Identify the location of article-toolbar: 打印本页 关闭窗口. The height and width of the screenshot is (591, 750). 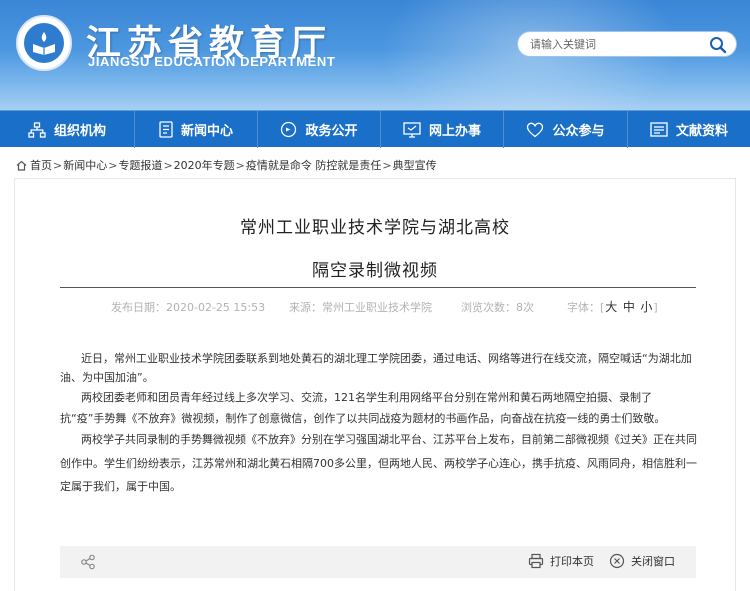
(378, 562).